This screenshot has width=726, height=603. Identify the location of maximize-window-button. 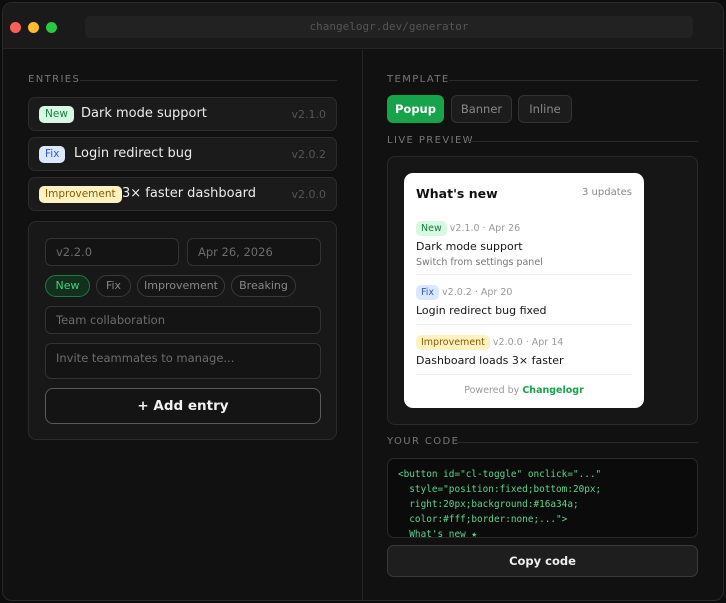
(51, 27).